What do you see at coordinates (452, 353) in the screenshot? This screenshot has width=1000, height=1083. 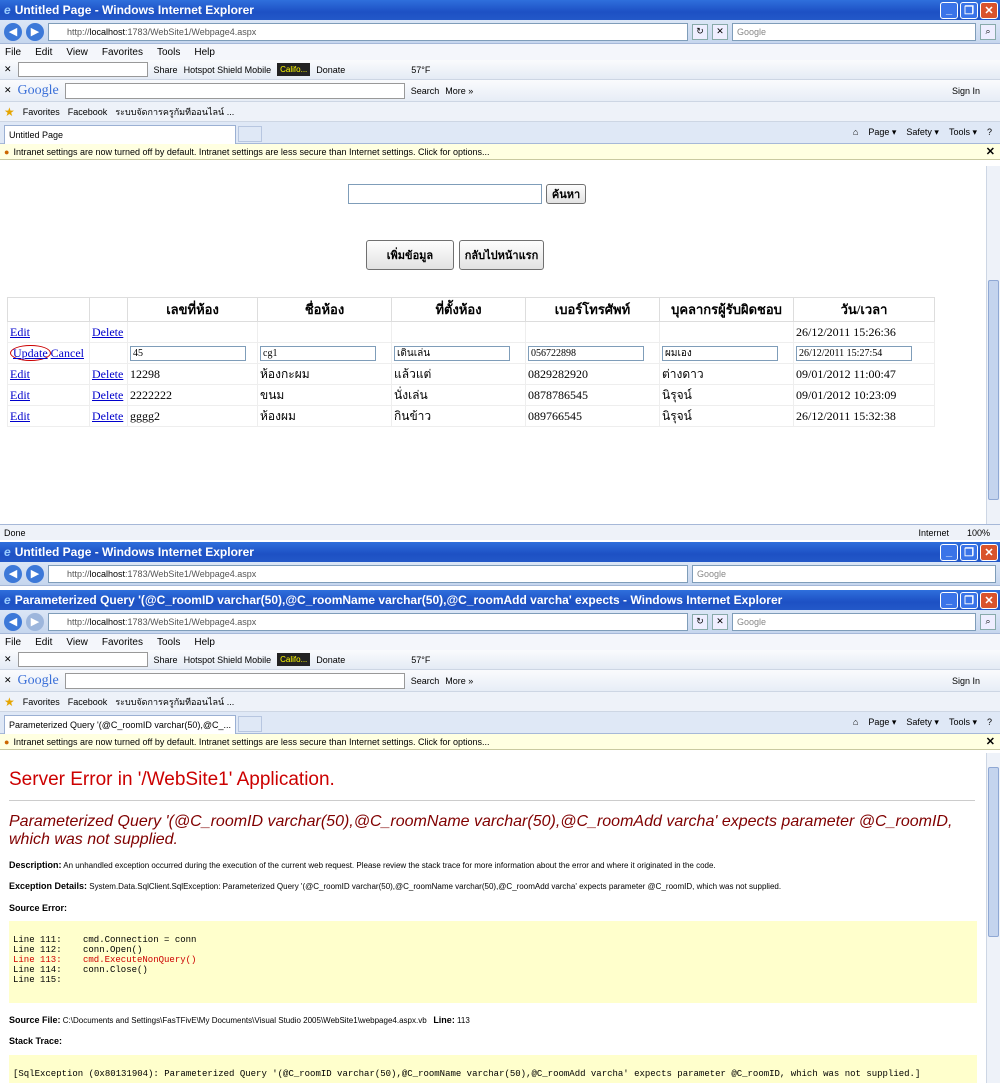 I see `room-location-field: เดินเล่น` at bounding box center [452, 353].